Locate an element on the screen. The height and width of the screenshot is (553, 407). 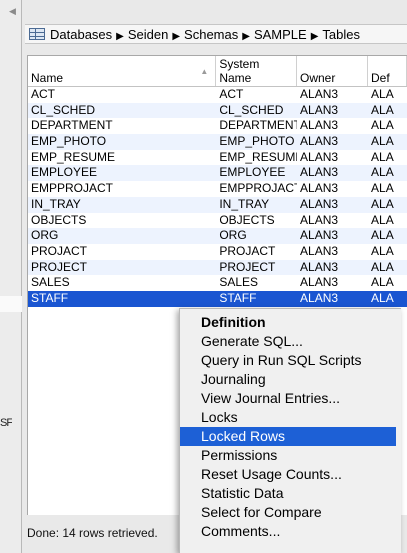
left-pane: ◀ SF is located at coordinates (11, 276).